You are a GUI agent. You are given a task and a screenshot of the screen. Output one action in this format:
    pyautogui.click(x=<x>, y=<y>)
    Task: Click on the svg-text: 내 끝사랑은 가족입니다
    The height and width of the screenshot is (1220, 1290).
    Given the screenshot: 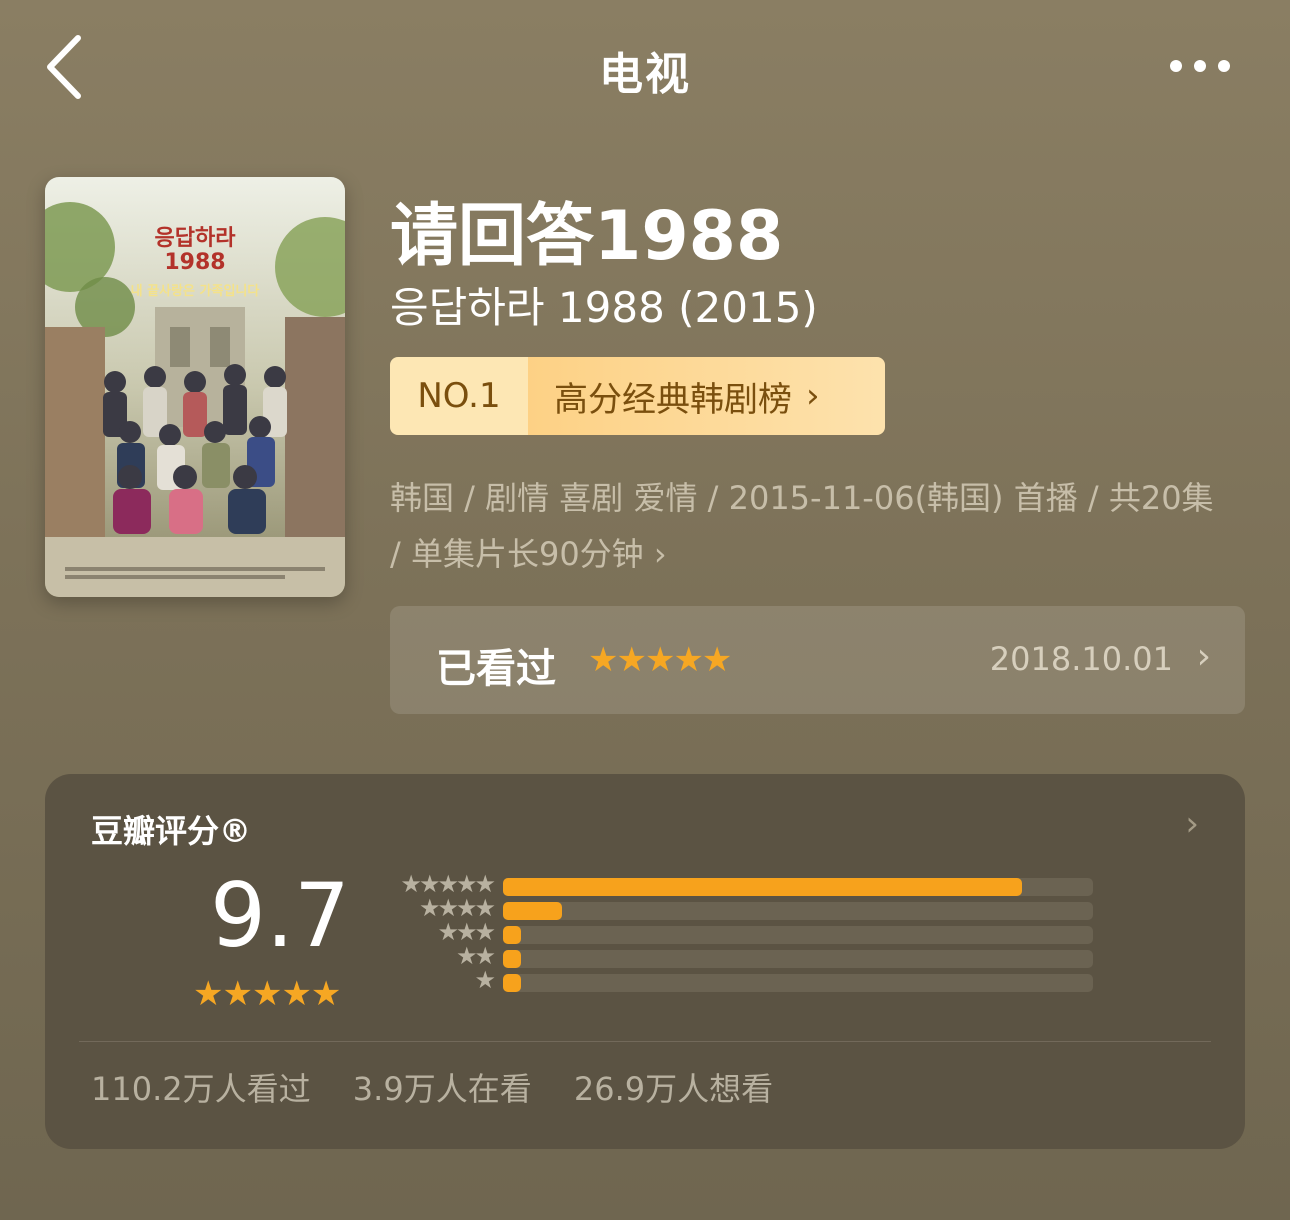 What is the action you would take?
    pyautogui.click(x=195, y=291)
    